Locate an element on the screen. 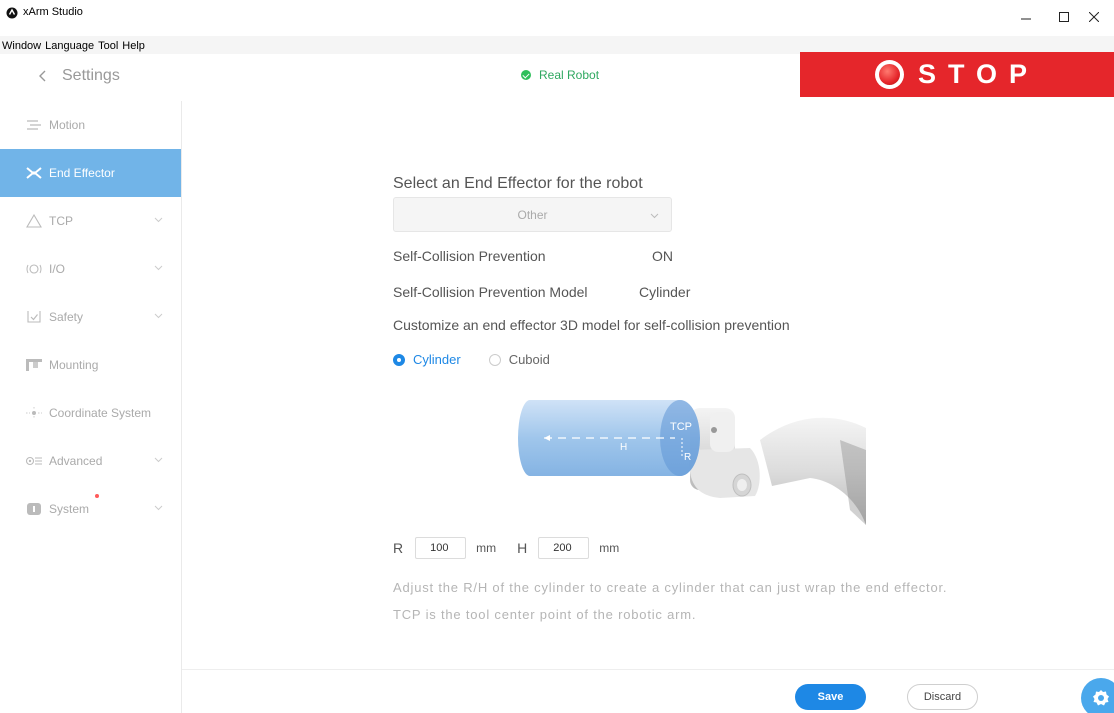 The image size is (1114, 713). sidebar-item-label: Mounting is located at coordinates (74, 365).